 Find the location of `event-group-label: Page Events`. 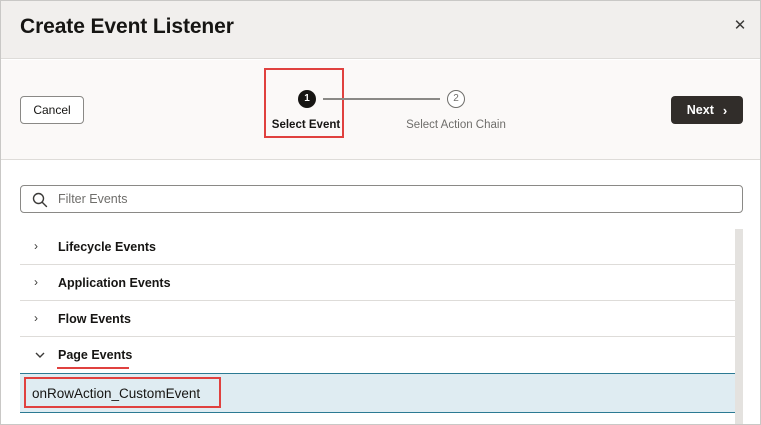

event-group-label: Page Events is located at coordinates (95, 355).